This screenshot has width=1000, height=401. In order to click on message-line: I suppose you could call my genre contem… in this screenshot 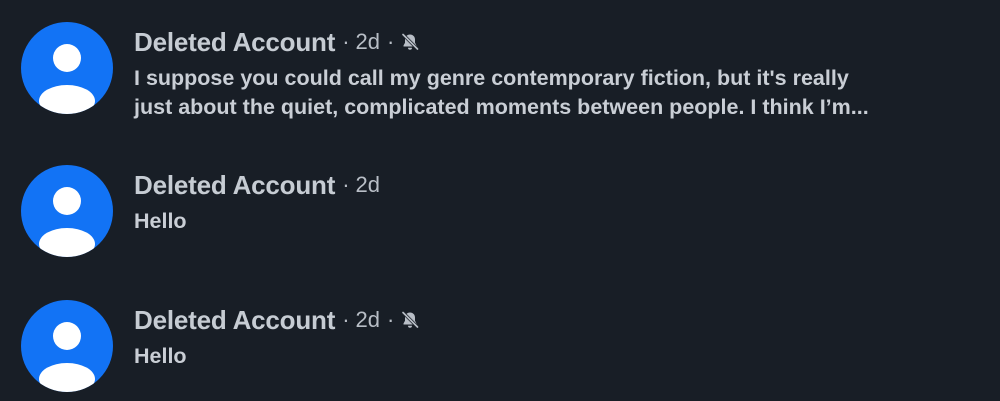, I will do `click(491, 78)`.